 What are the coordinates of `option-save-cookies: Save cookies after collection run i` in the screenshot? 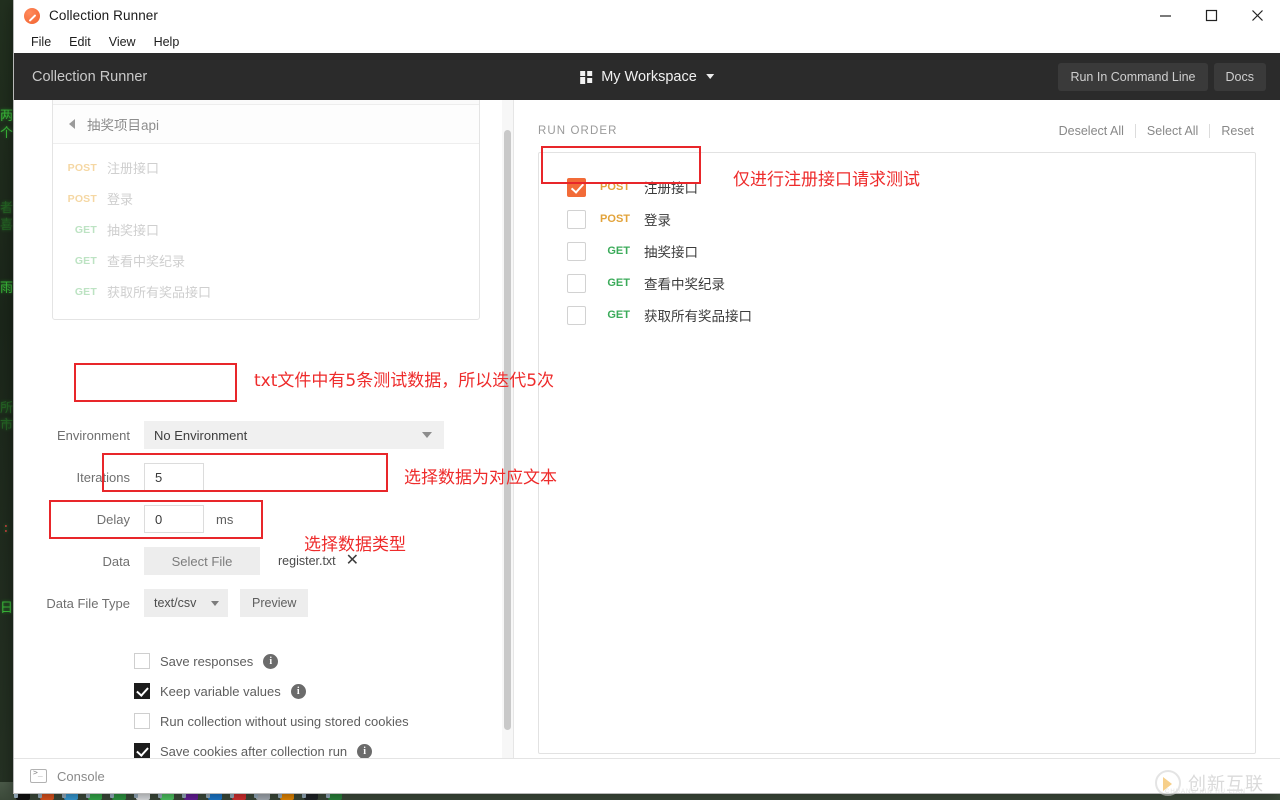 It's located at (271, 747).